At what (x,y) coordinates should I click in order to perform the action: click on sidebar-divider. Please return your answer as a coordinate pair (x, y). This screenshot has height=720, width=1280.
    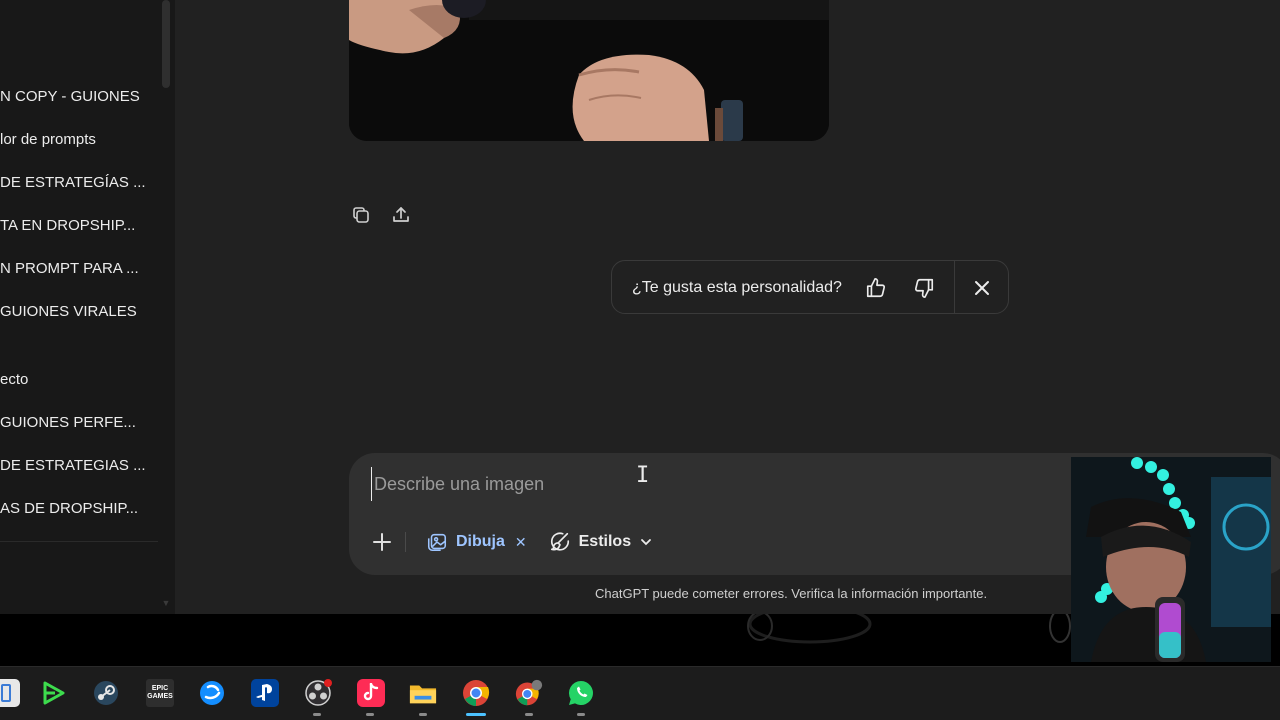
    Looking at the image, I should click on (79, 541).